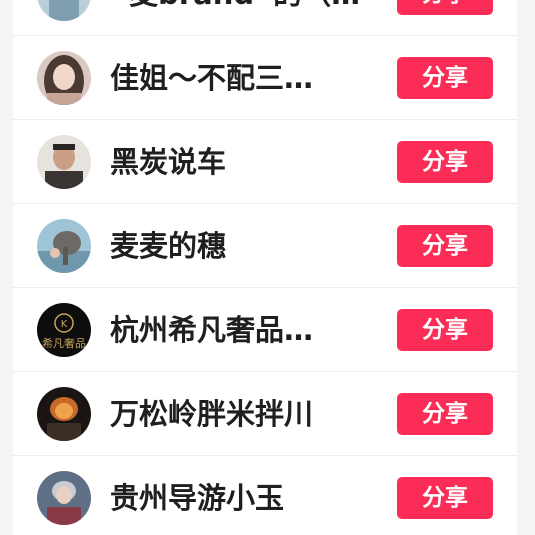  I want to click on list-item: K 希凡奢品 杭州希凡奢品… 分享, so click(265, 330).